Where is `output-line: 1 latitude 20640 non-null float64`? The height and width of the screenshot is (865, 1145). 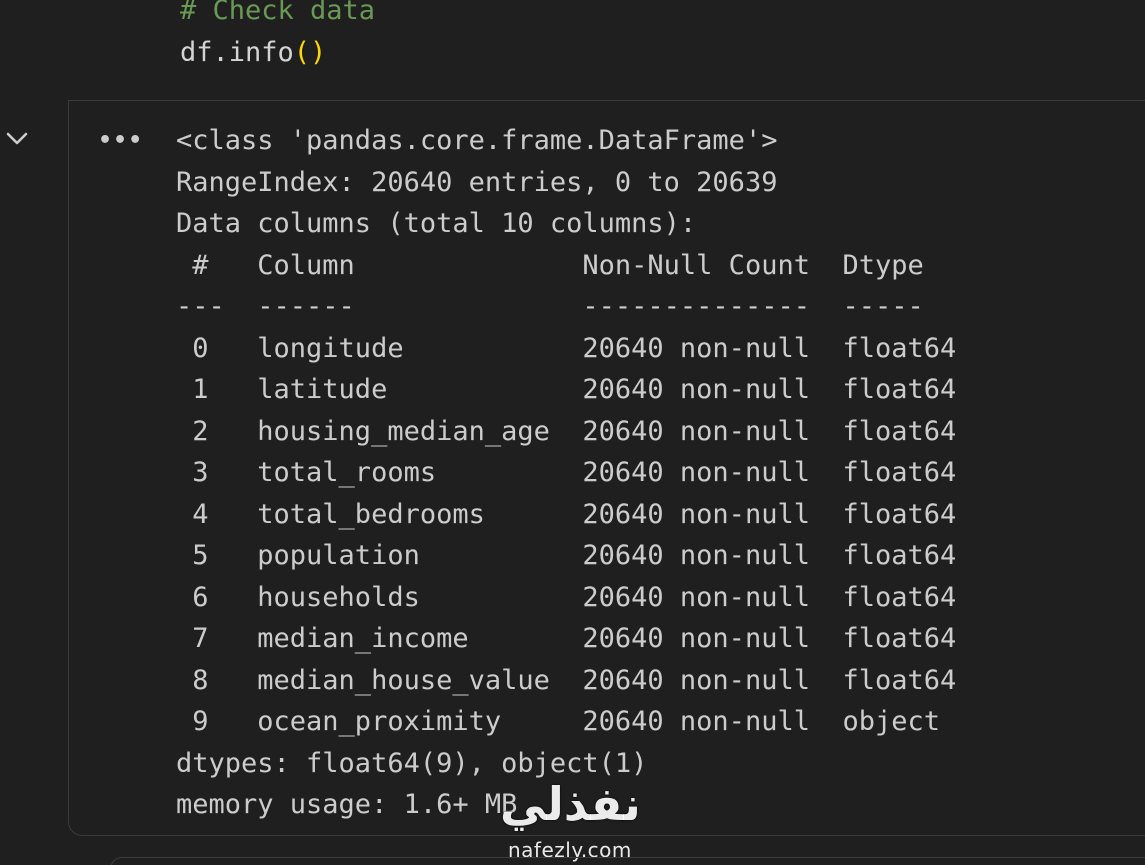 output-line: 1 latitude 20640 non-null float64 is located at coordinates (566, 389).